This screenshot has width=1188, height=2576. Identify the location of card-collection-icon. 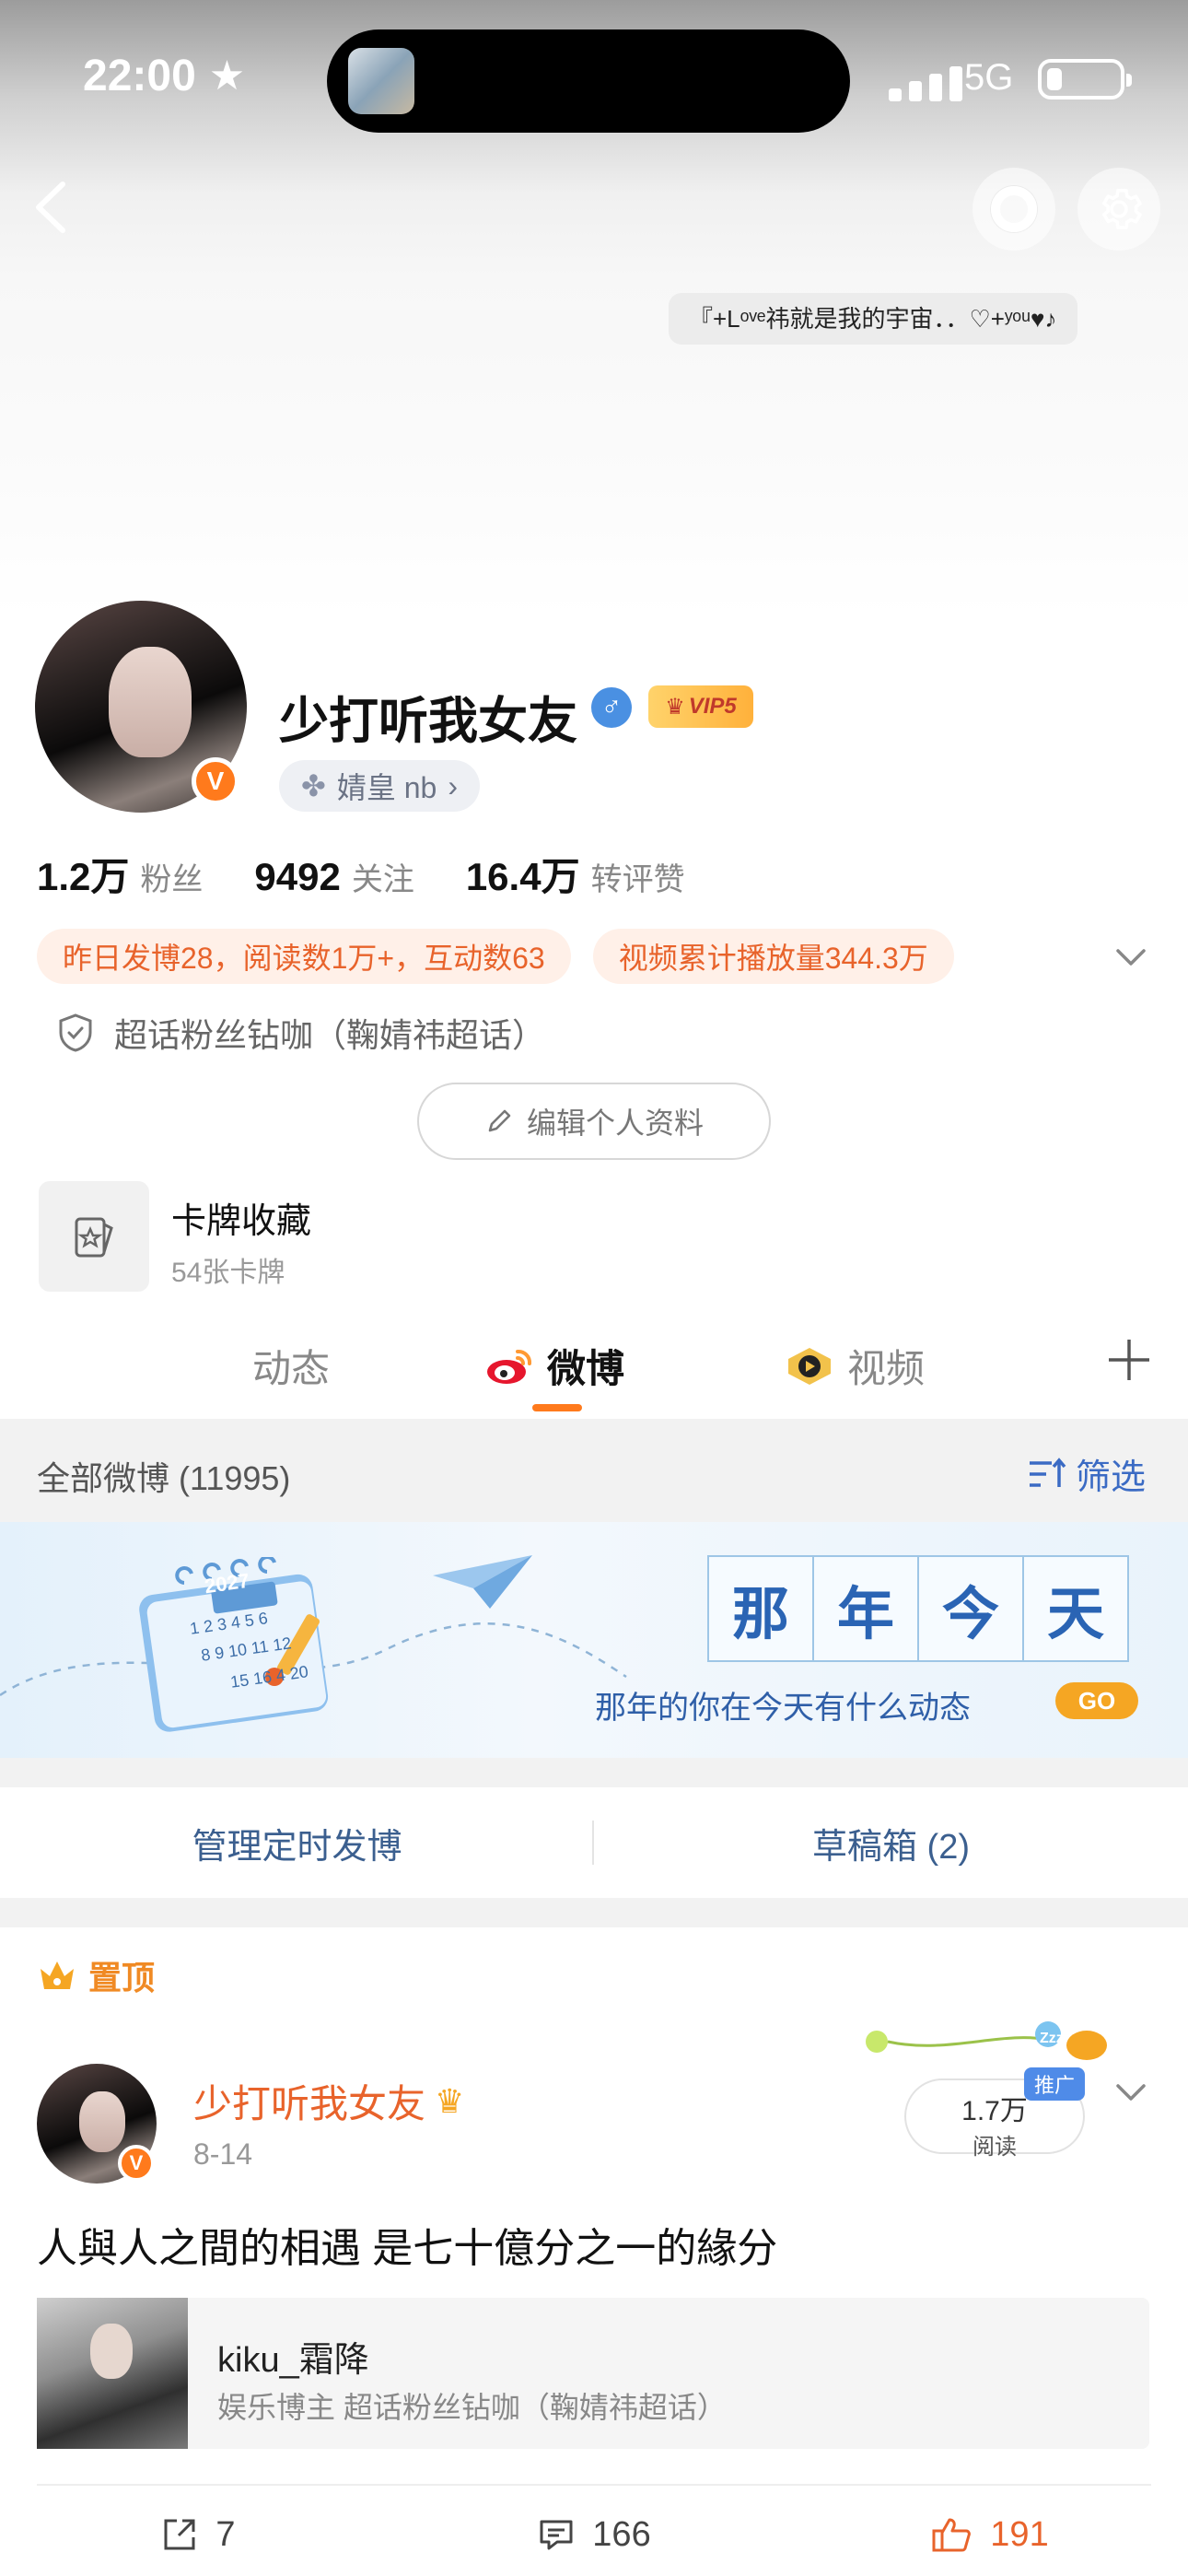
(94, 1236).